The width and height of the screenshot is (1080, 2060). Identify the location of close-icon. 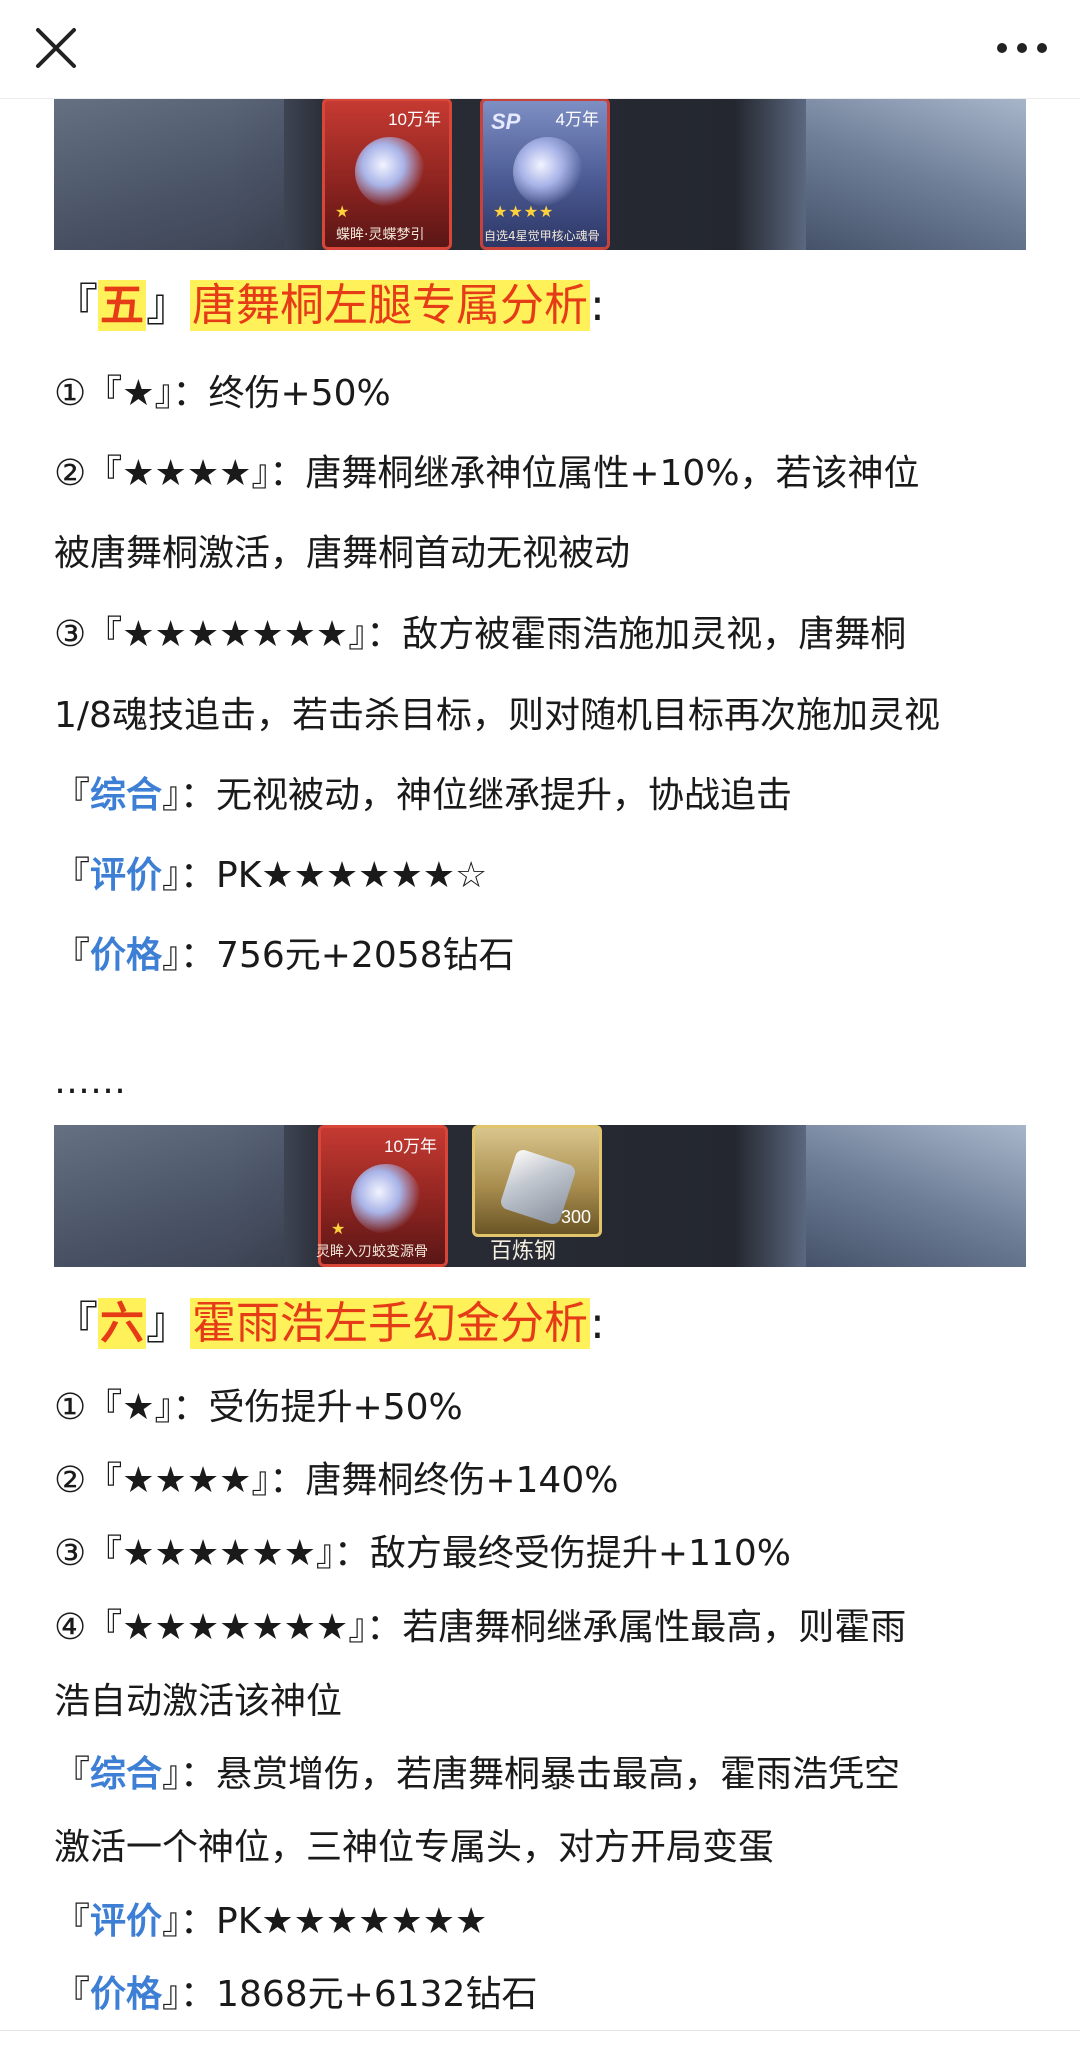
(56, 48).